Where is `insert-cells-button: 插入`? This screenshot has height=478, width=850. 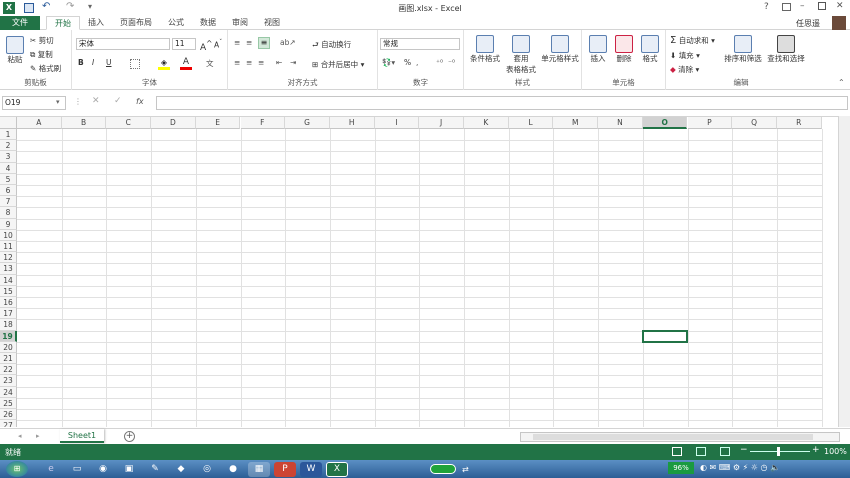 insert-cells-button: 插入 is located at coordinates (598, 49).